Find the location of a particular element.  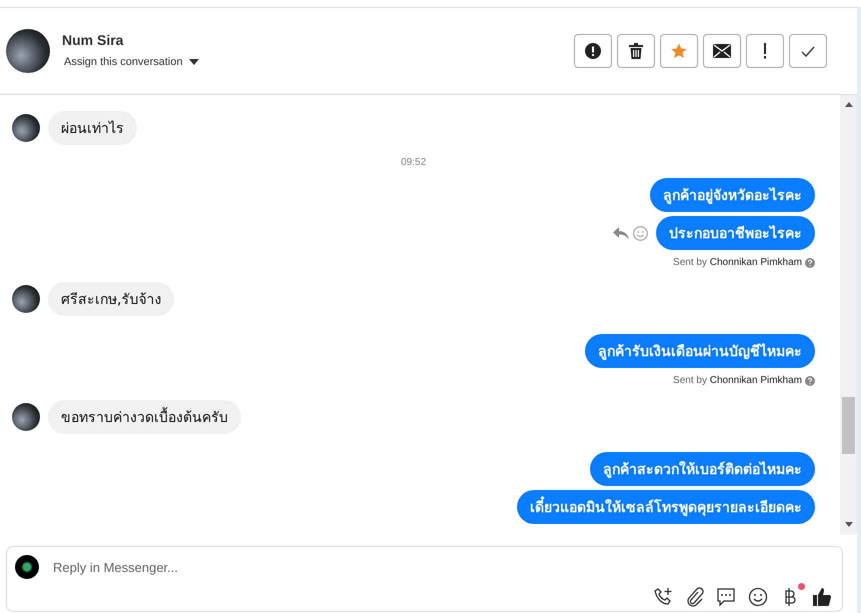

envelope-icon is located at coordinates (722, 51).